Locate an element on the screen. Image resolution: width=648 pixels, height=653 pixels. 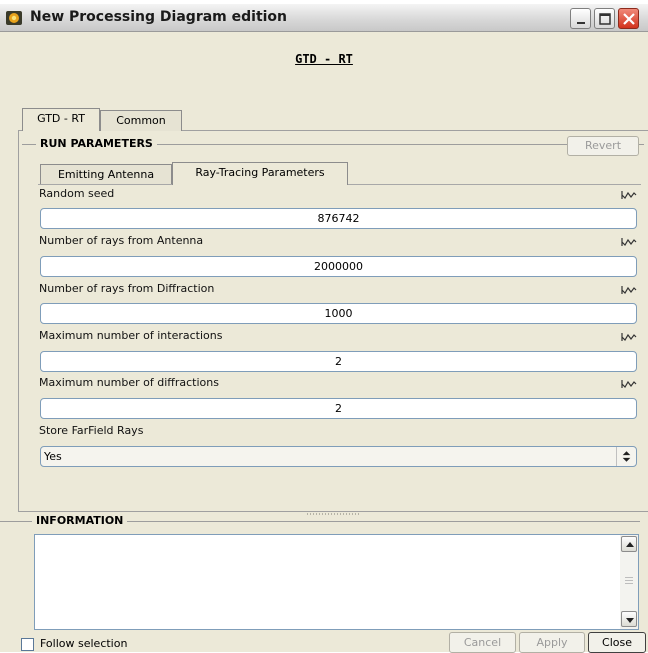
field-label-rays-antenna: Number of rays from Antenna is located at coordinates (121, 240).